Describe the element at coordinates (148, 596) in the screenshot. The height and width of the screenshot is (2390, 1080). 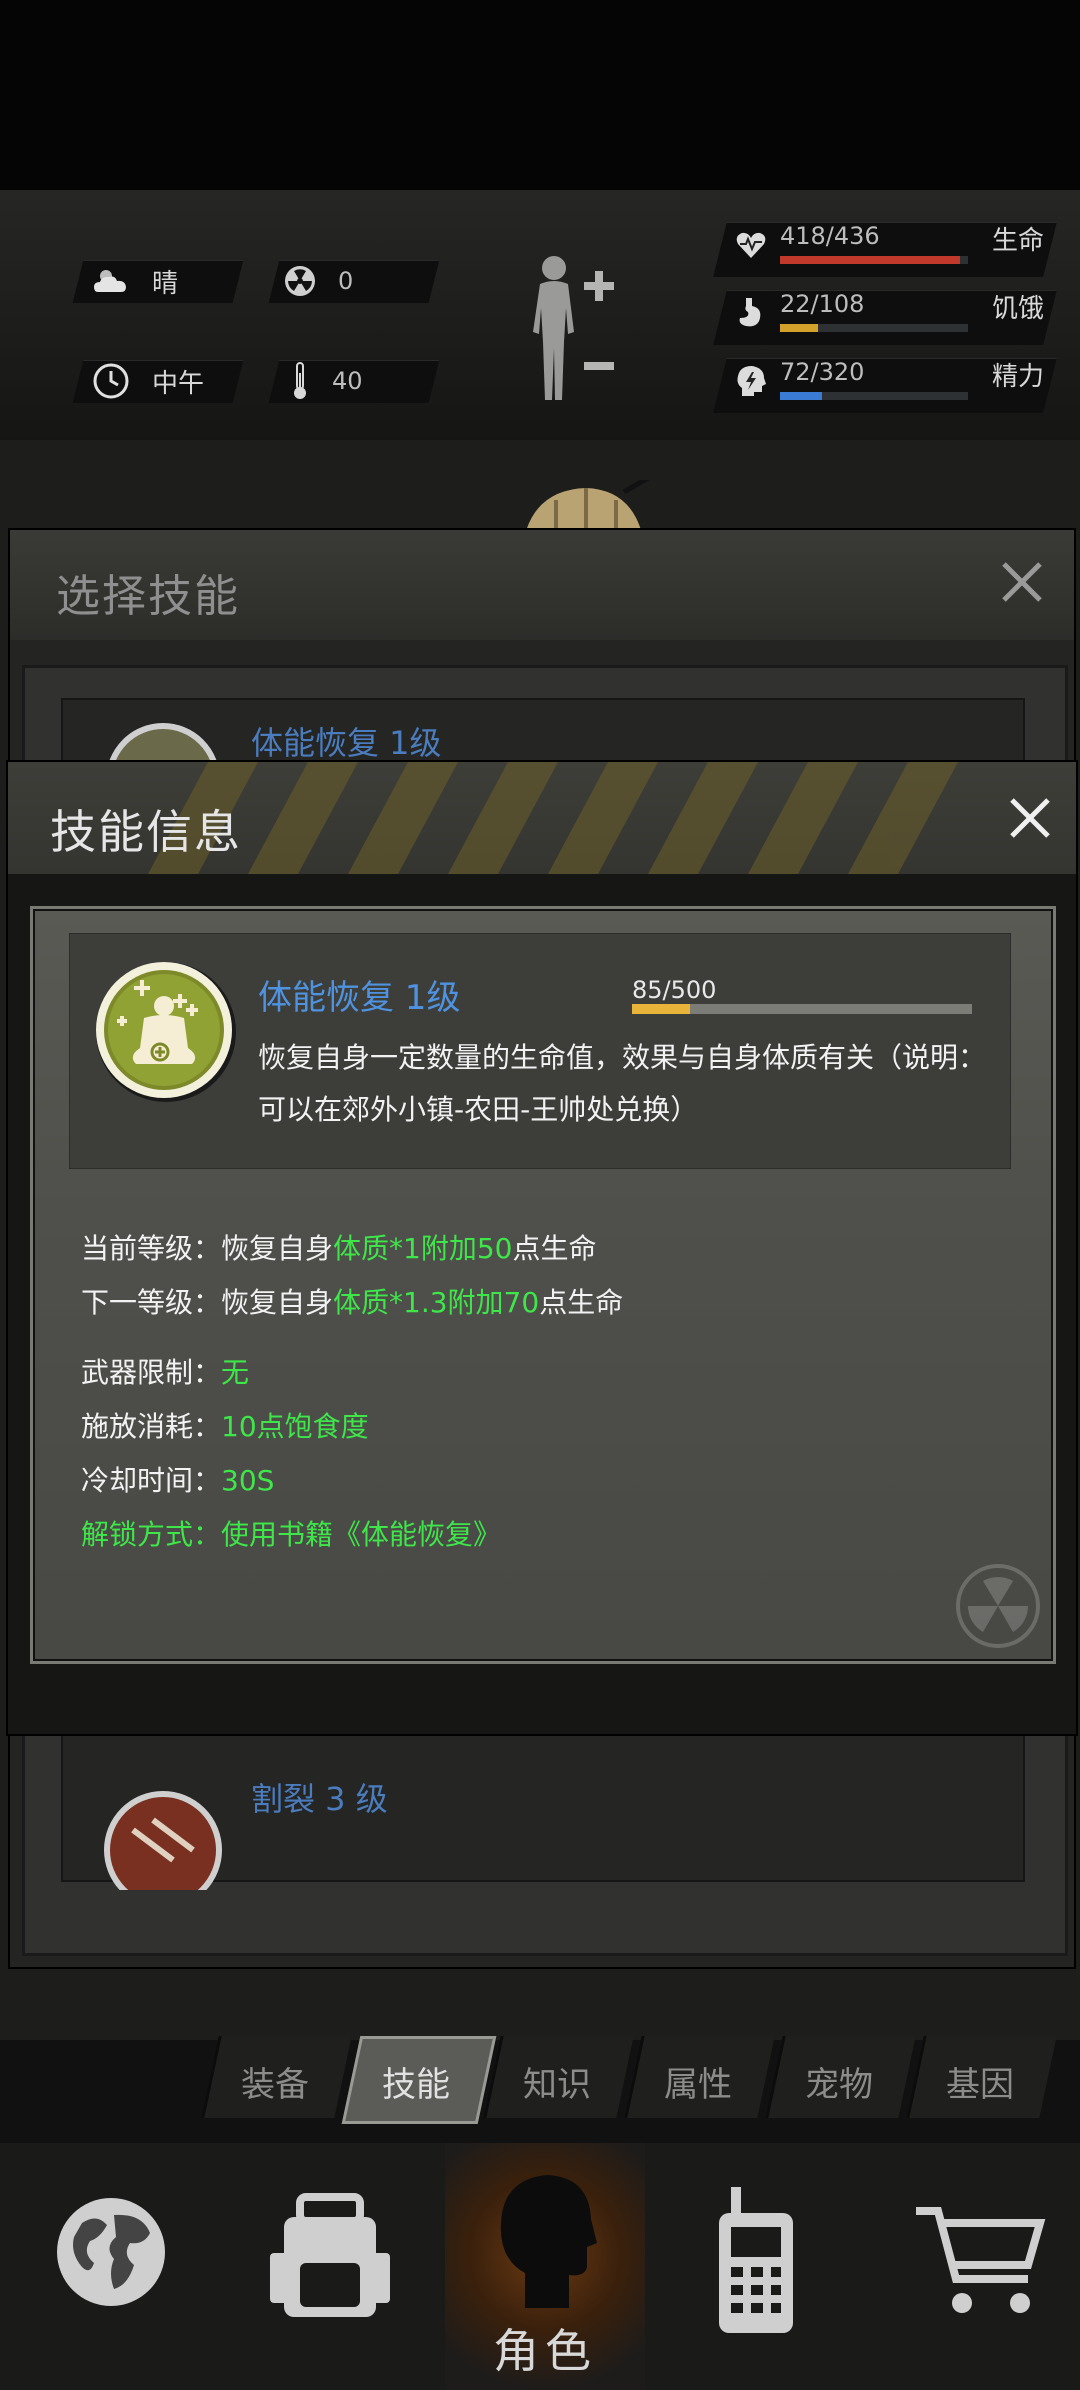
I see `select-skill-title: 选择技能` at that location.